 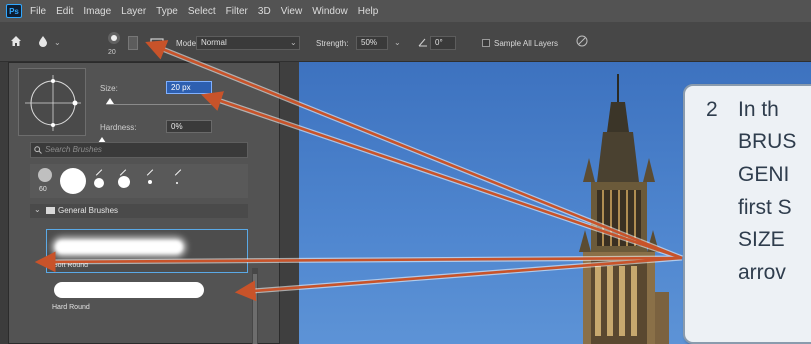 What do you see at coordinates (458, 279) in the screenshot?
I see `arrow-to-soft-round` at bounding box center [458, 279].